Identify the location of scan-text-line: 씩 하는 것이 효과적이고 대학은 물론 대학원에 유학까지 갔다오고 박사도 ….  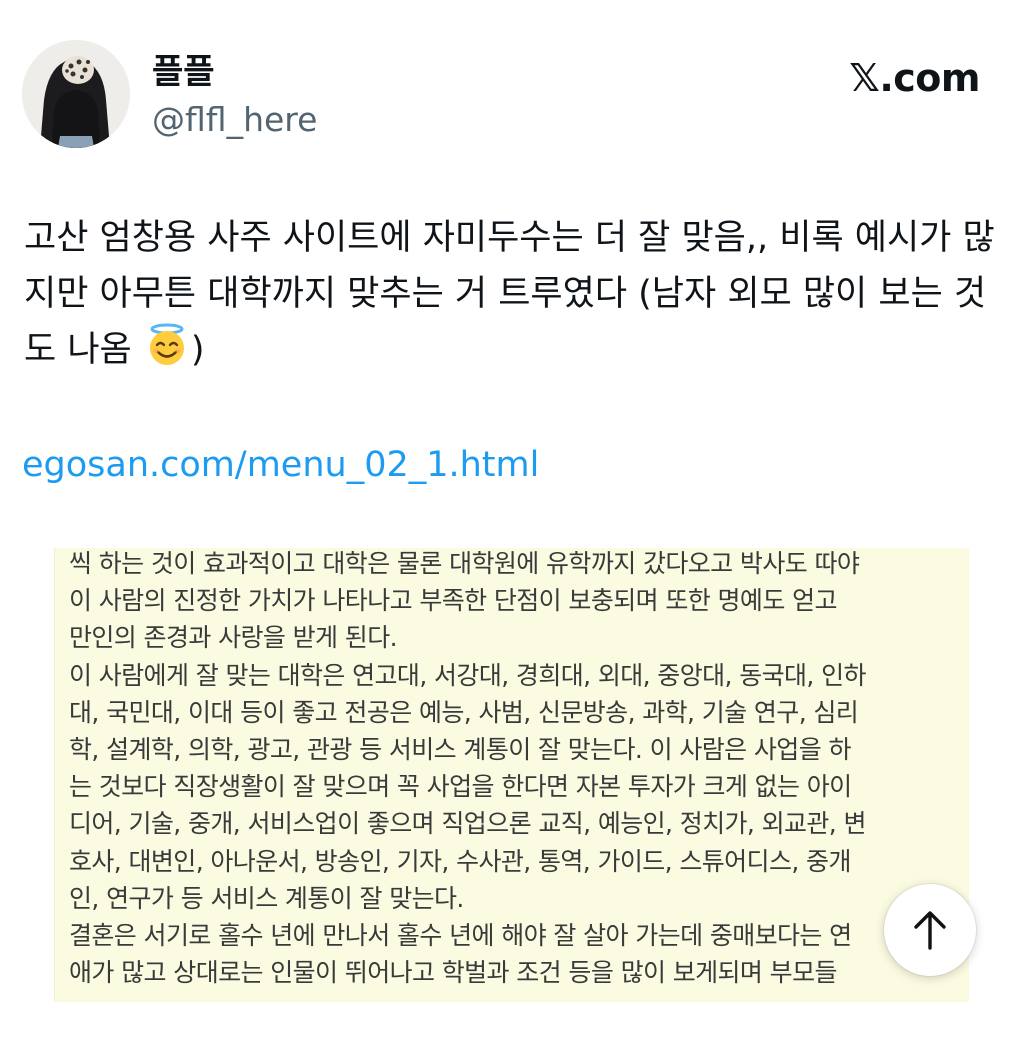
(464, 563).